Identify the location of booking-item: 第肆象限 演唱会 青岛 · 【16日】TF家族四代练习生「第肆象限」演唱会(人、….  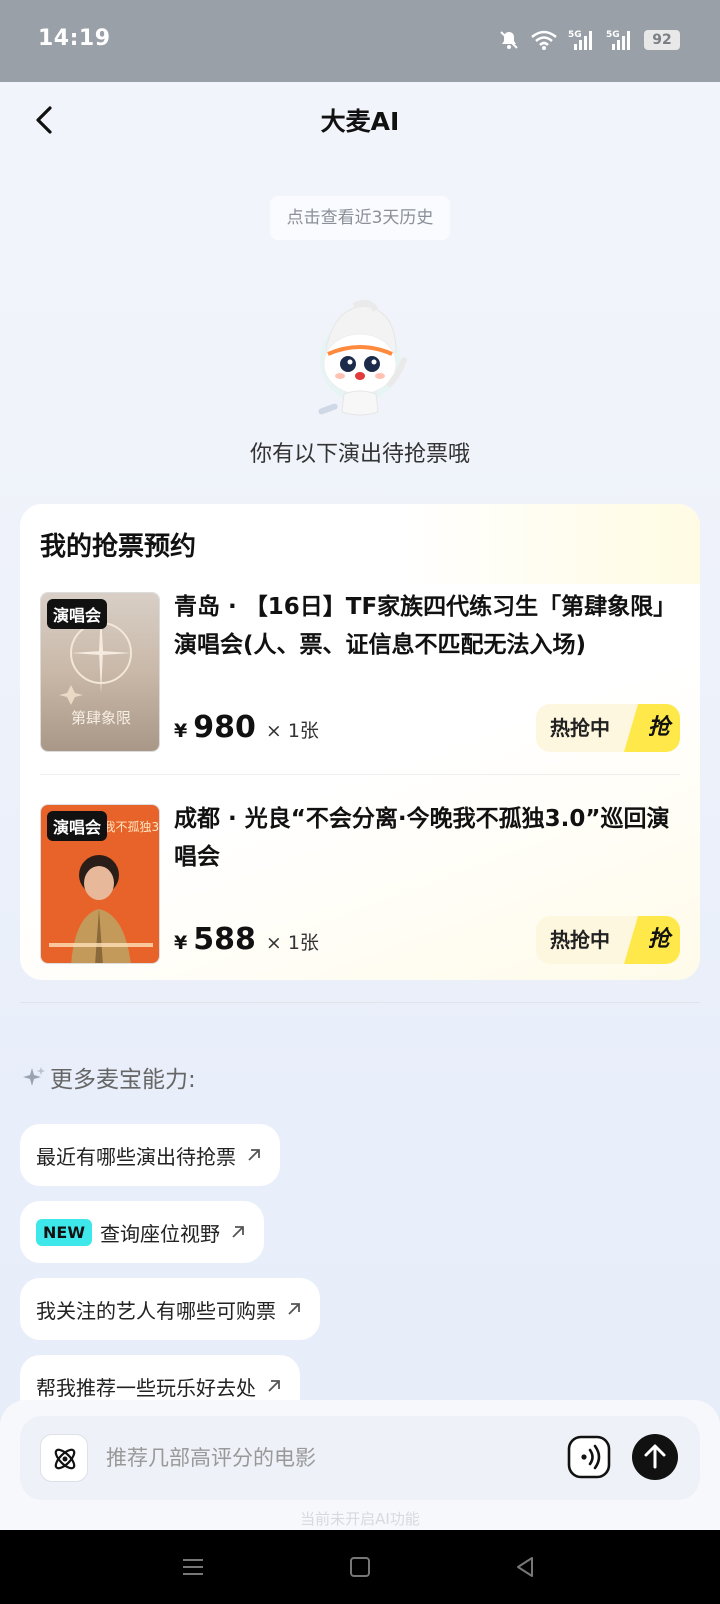
(360, 673).